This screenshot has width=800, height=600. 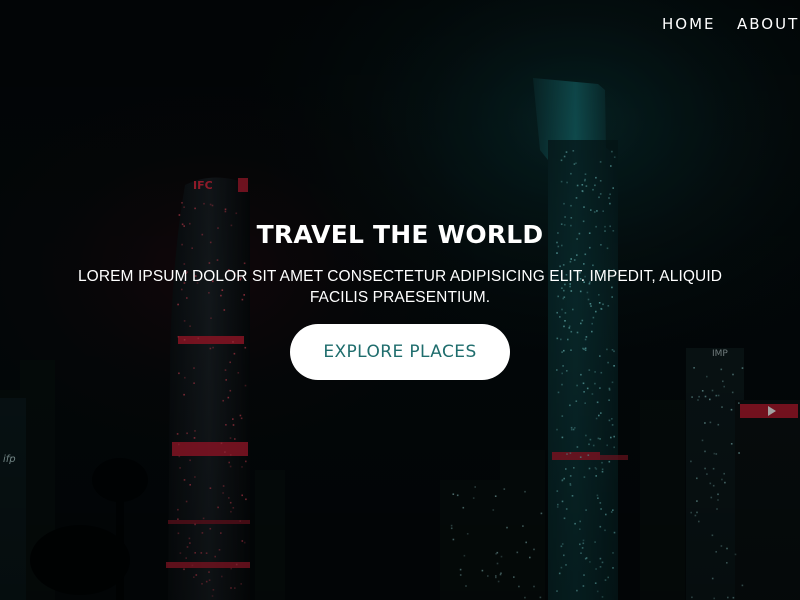 What do you see at coordinates (768, 24) in the screenshot?
I see `nav-about-link: ABOUT` at bounding box center [768, 24].